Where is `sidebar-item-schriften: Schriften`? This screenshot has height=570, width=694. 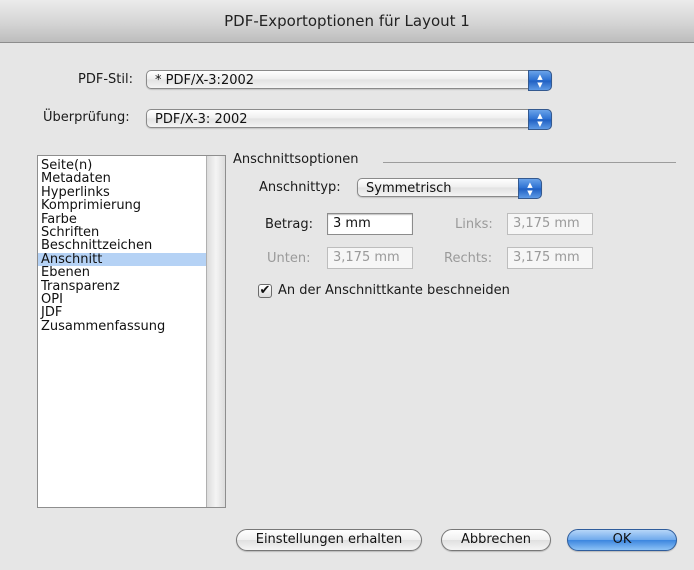 sidebar-item-schriften: Schriften is located at coordinates (131, 233).